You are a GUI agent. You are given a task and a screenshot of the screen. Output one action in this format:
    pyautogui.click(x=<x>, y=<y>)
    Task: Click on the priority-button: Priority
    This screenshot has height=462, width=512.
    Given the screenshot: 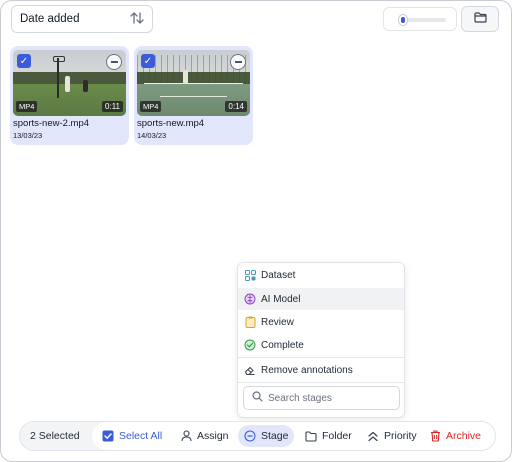 What is the action you would take?
    pyautogui.click(x=392, y=436)
    